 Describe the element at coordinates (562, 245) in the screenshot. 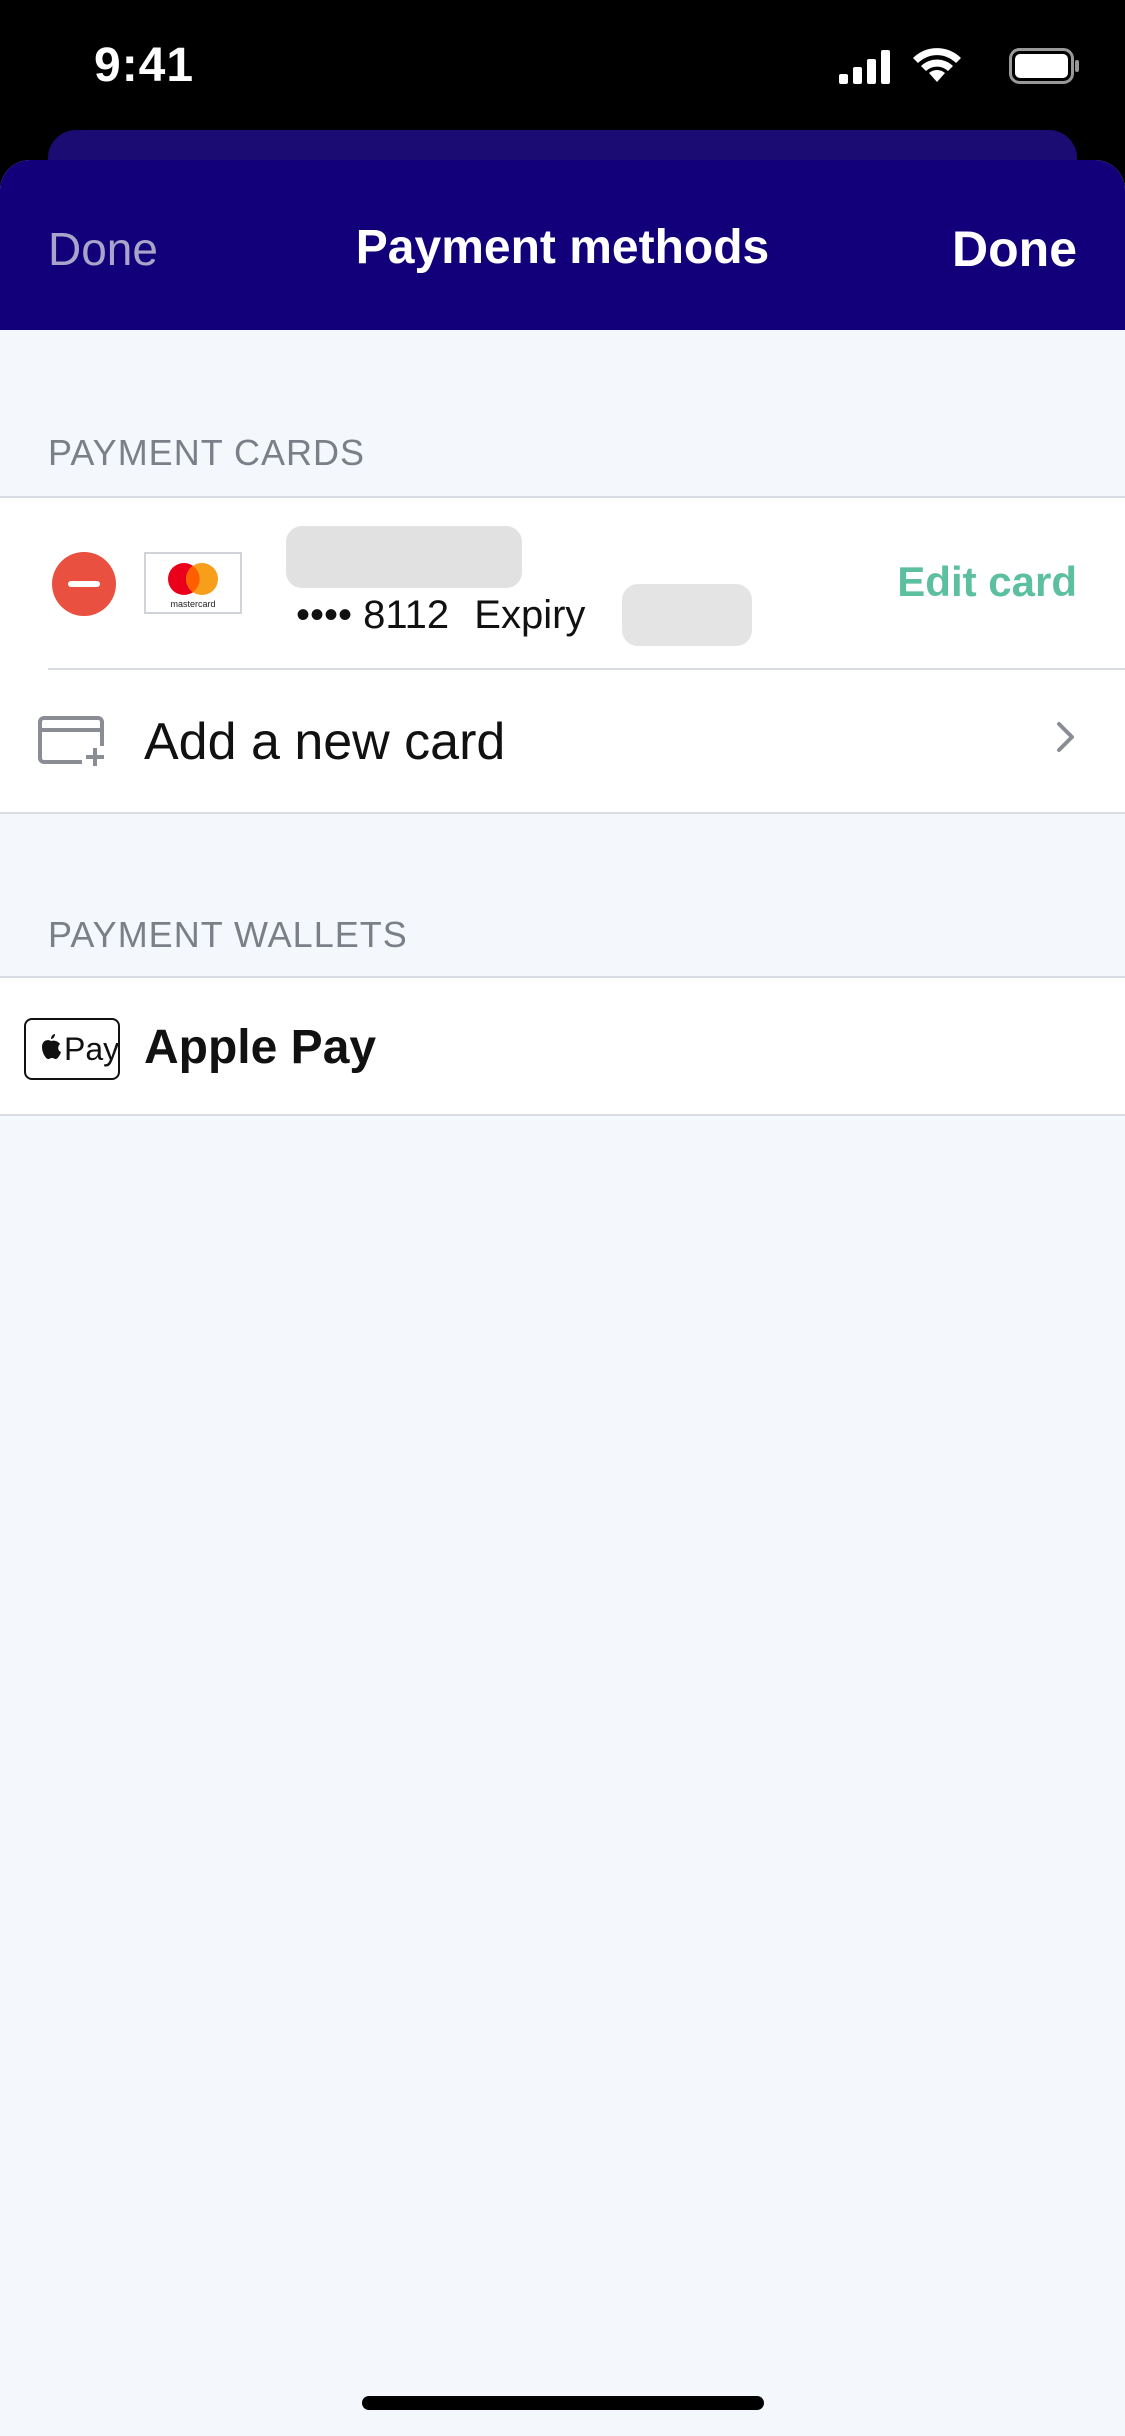

I see `nav-bar: Done Payment methods Done` at that location.